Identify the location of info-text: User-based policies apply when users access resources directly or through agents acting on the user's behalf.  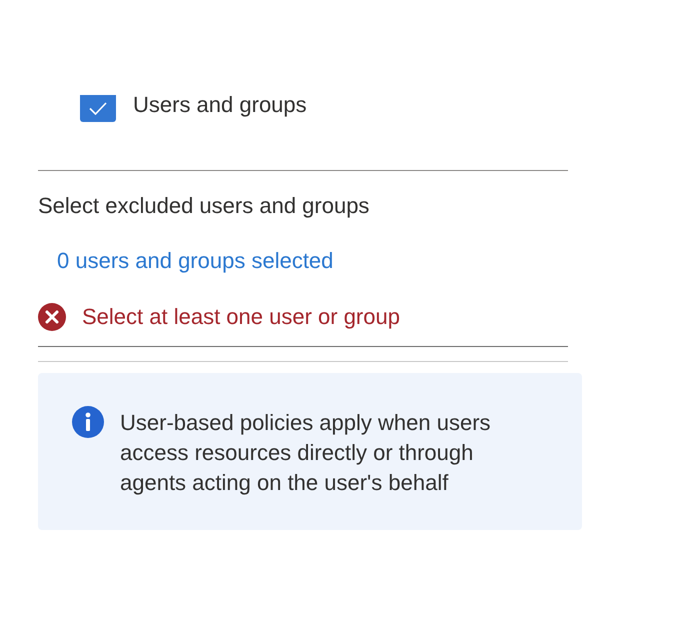
(306, 453).